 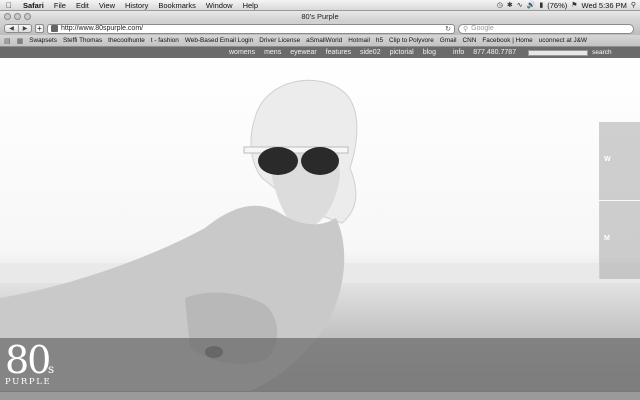 What do you see at coordinates (500, 5) in the screenshot?
I see `time-machine-icon: ◷` at bounding box center [500, 5].